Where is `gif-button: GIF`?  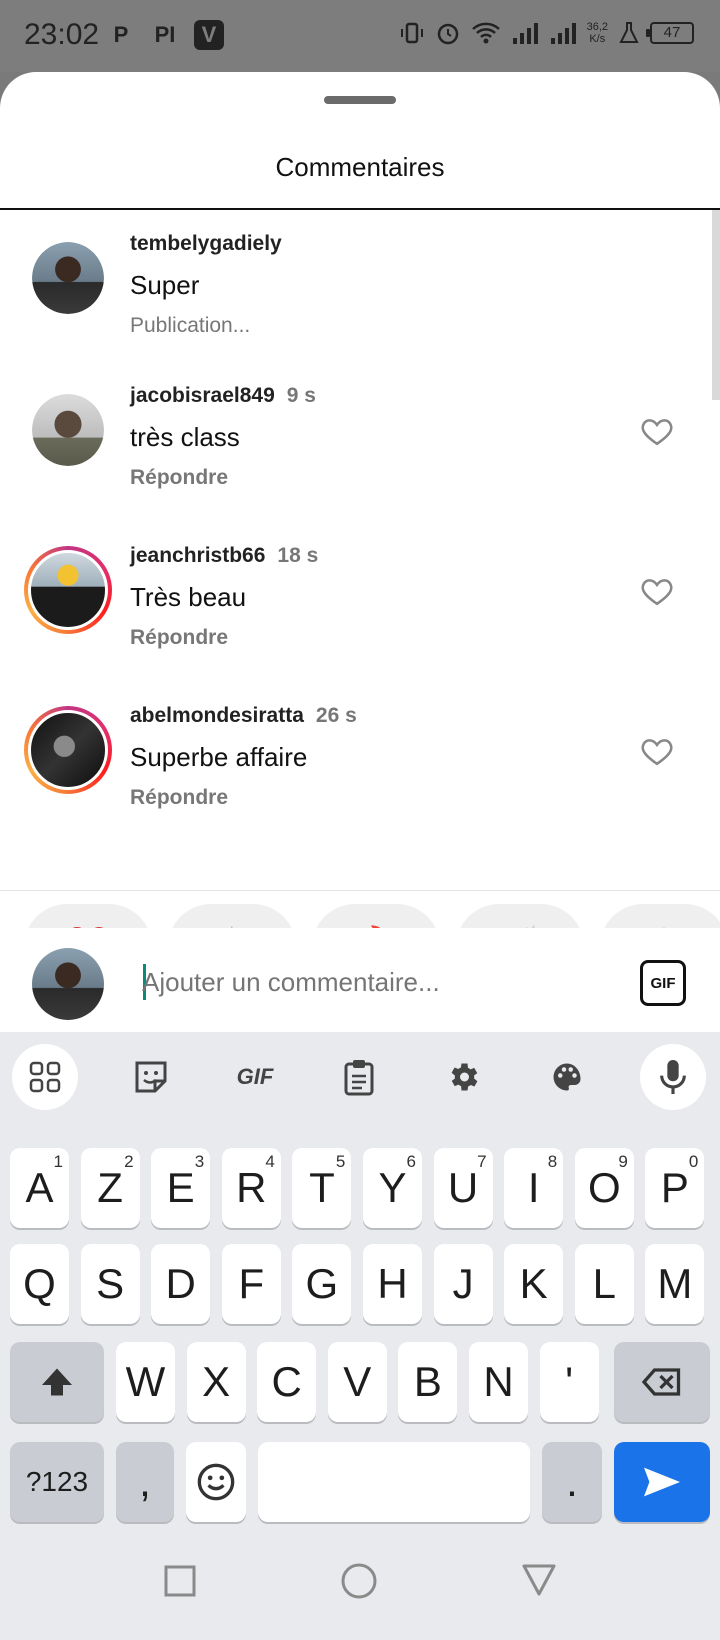 gif-button: GIF is located at coordinates (663, 983).